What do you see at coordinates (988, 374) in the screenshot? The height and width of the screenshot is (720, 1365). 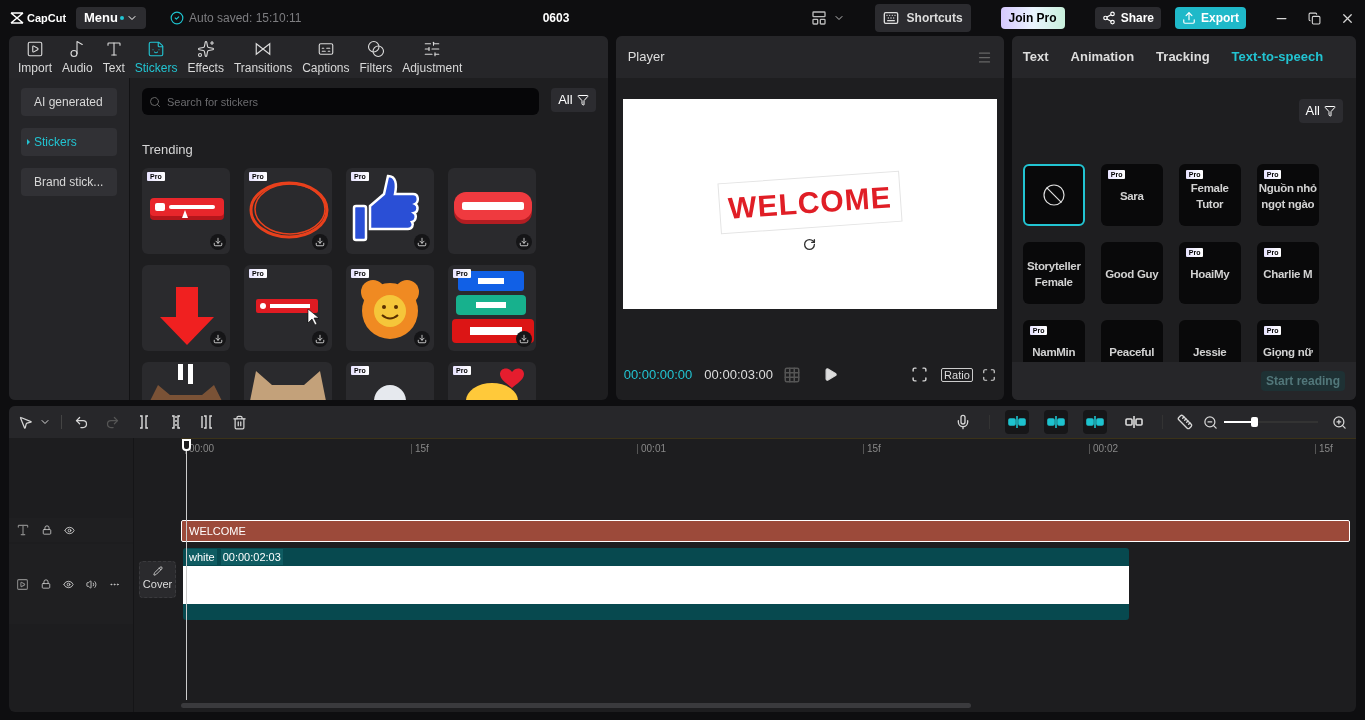 I see `fullscreen-icon` at bounding box center [988, 374].